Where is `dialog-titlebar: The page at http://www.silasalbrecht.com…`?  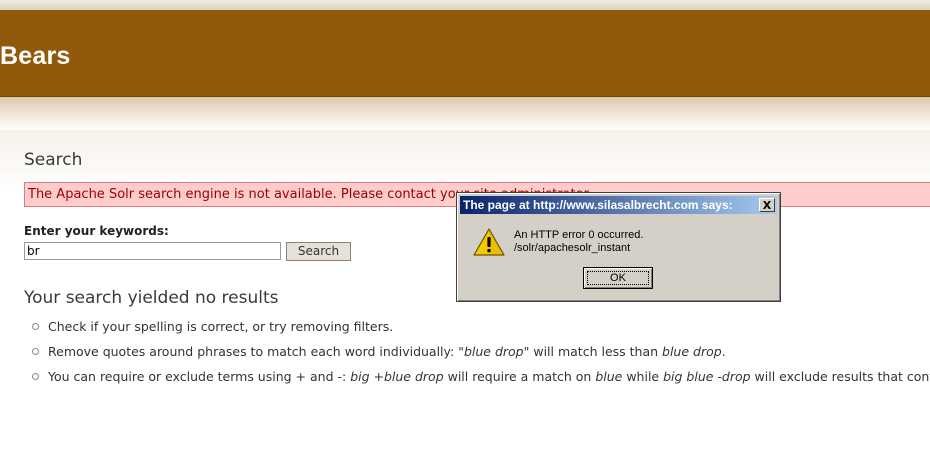 dialog-titlebar: The page at http://www.silasalbrecht.com… is located at coordinates (618, 205).